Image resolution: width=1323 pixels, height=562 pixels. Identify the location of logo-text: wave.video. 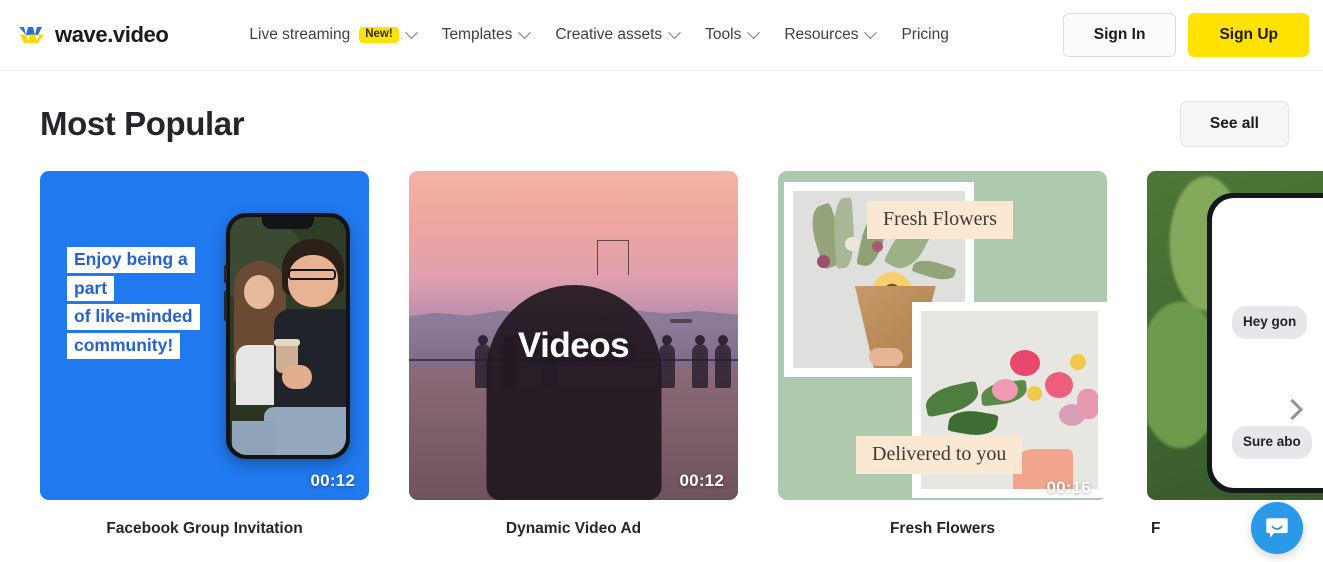
(112, 34).